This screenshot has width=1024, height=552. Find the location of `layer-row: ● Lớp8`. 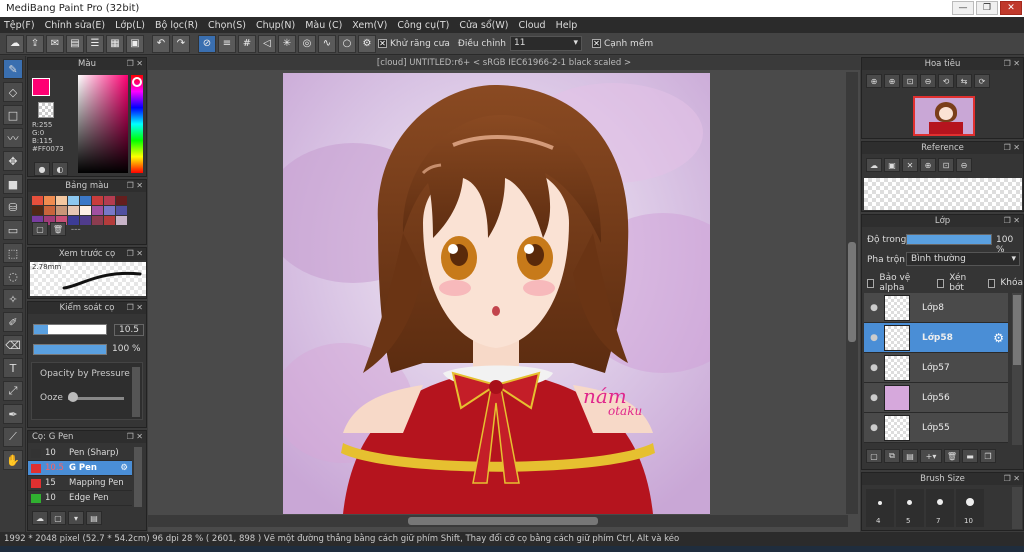

layer-row: ● Lớp8 is located at coordinates (936, 308).